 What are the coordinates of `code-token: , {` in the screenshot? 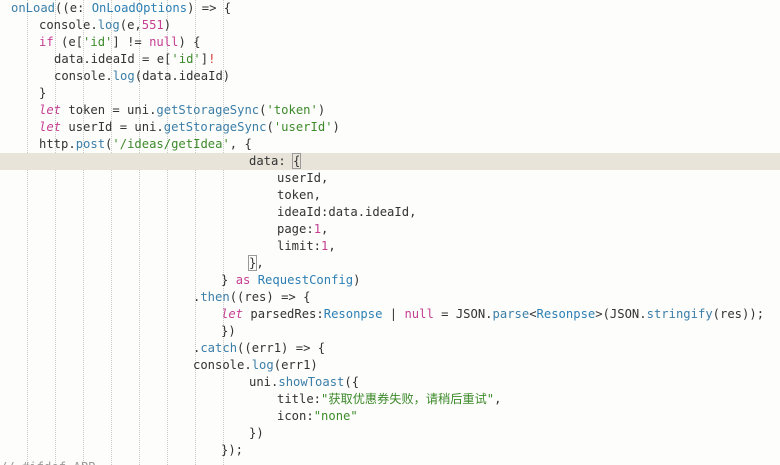 It's located at (240, 144).